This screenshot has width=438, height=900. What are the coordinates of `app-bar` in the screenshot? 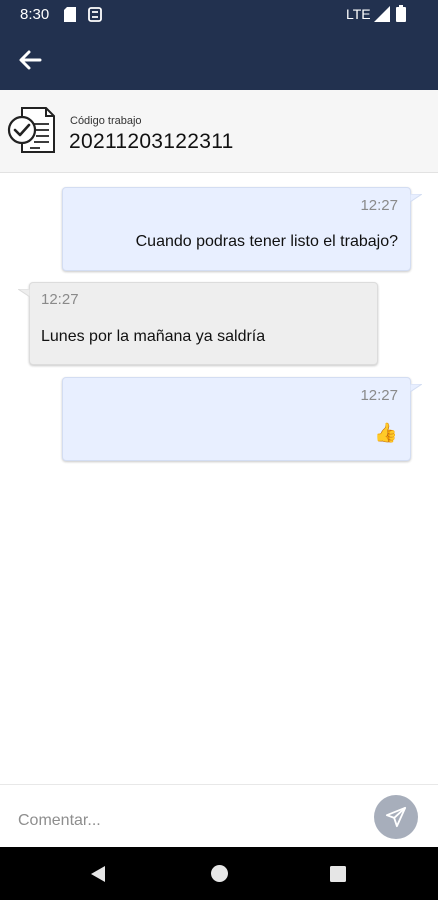 It's located at (219, 60).